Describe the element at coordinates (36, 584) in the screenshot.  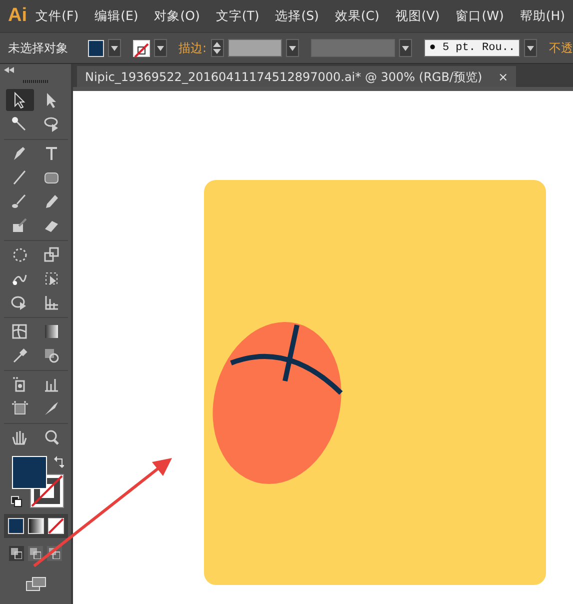
I see `screen-mode-icon` at that location.